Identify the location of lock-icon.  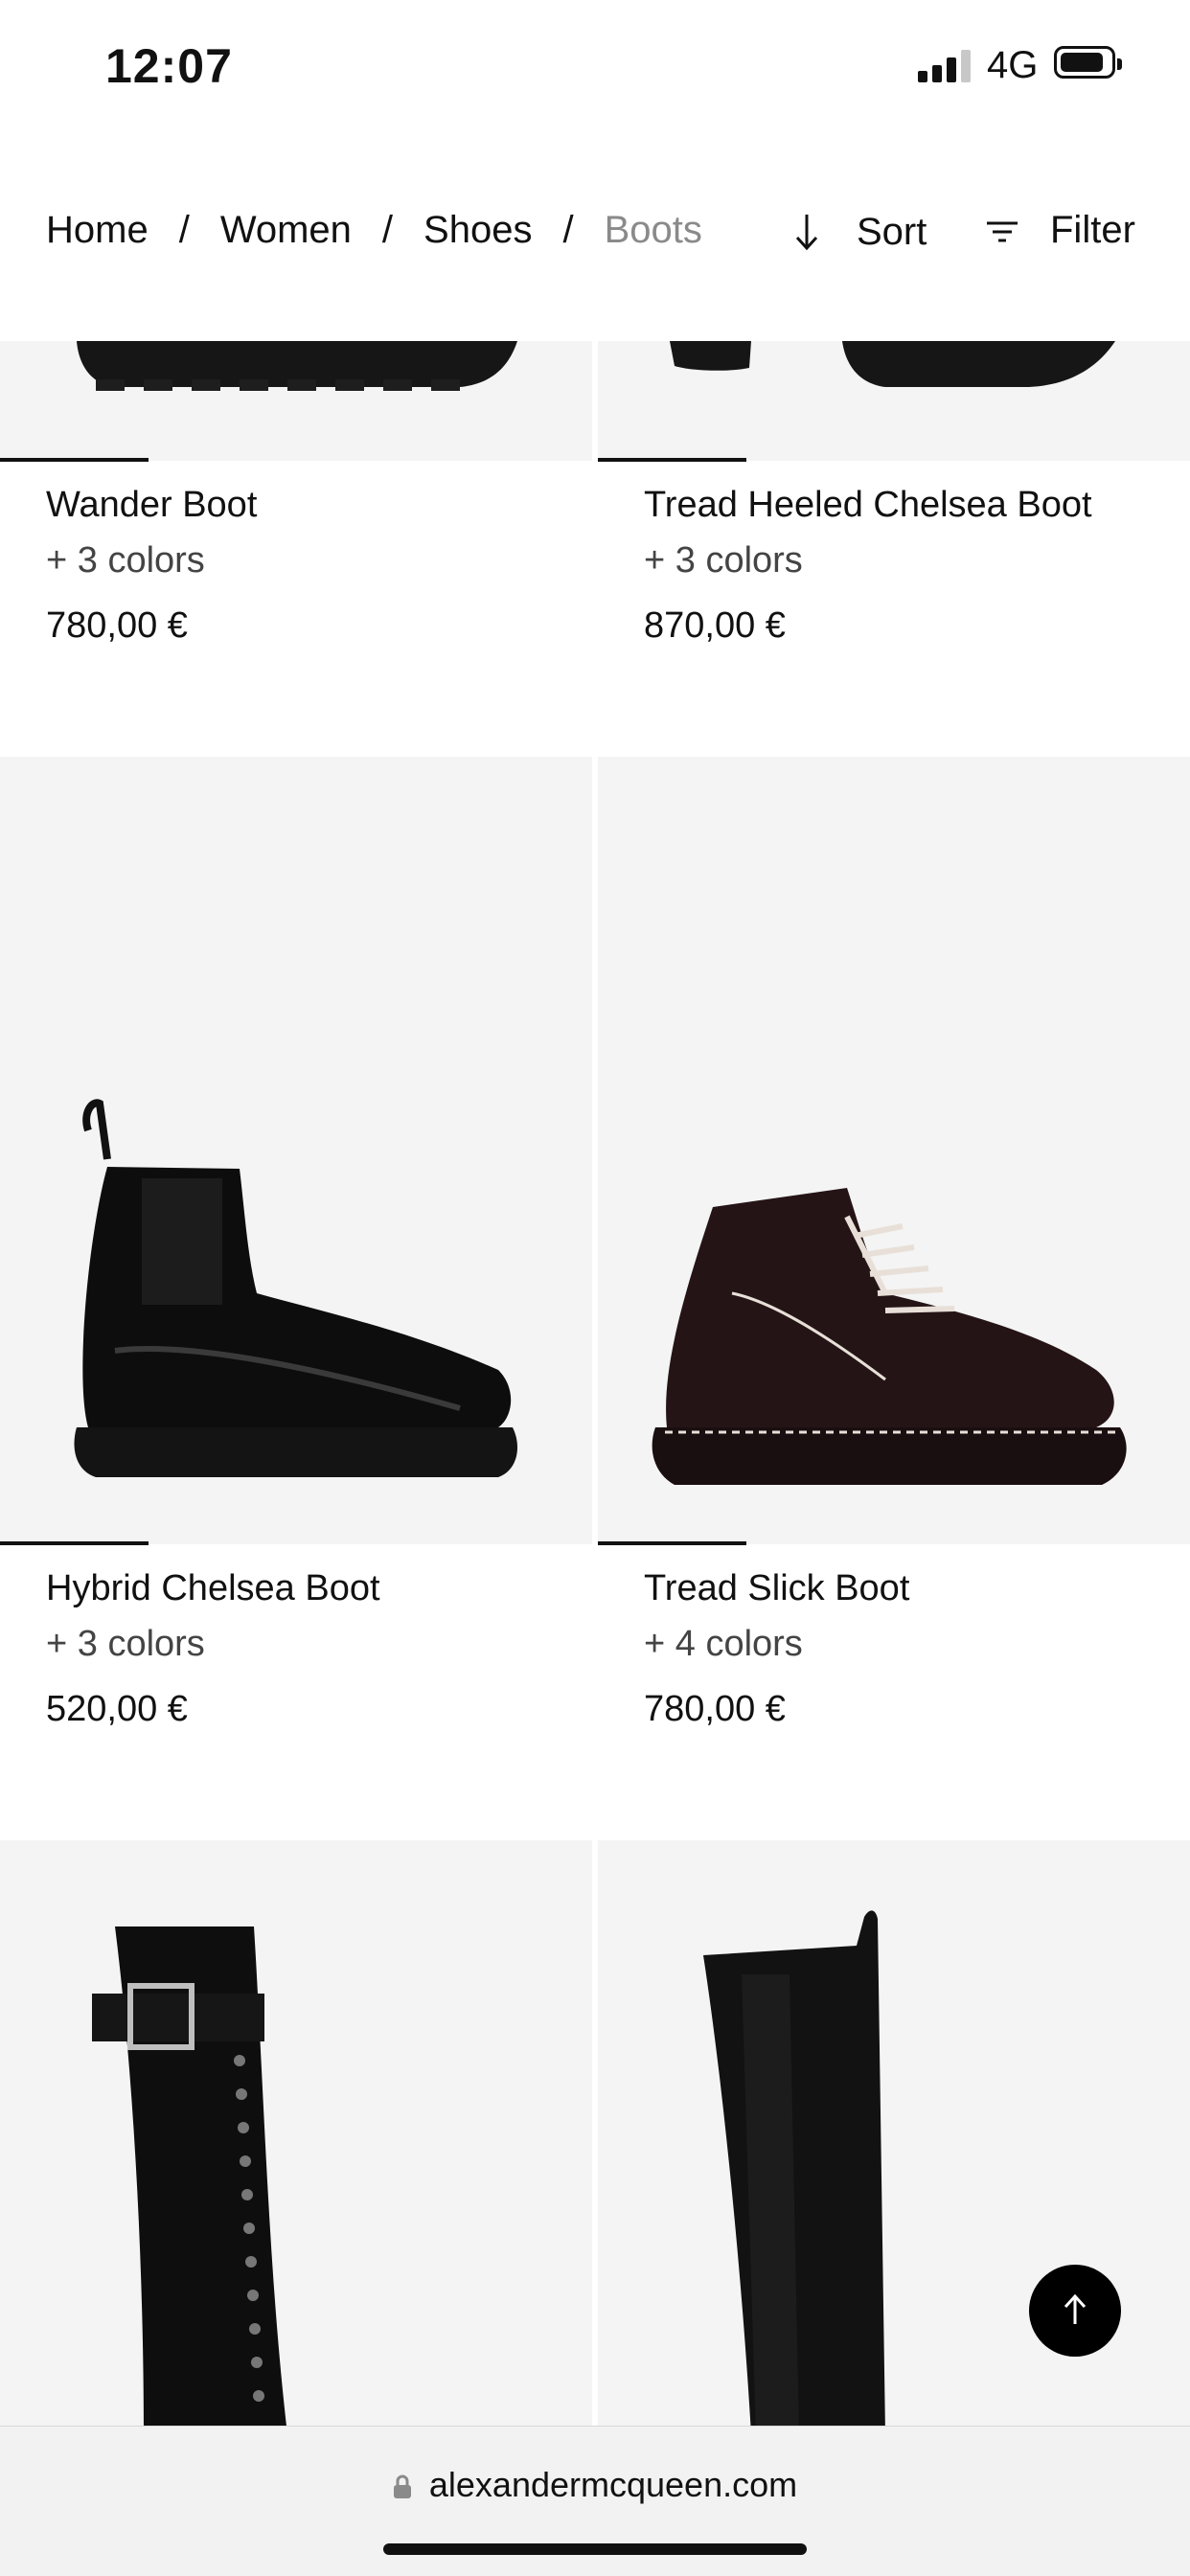
(402, 2486).